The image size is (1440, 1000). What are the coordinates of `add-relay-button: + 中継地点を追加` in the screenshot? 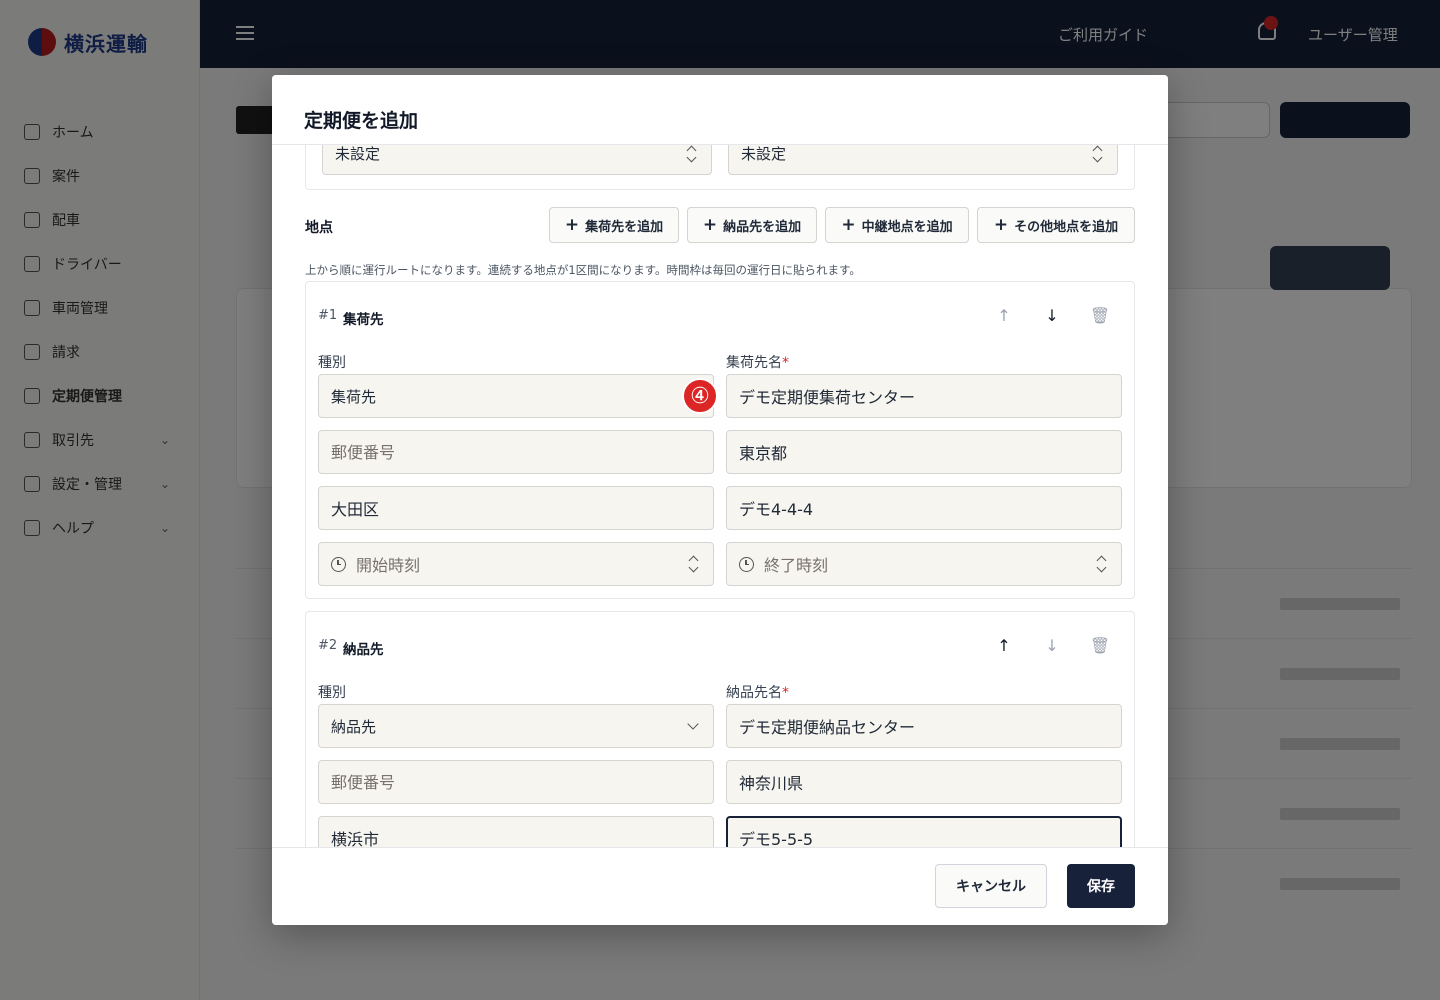 It's located at (897, 225).